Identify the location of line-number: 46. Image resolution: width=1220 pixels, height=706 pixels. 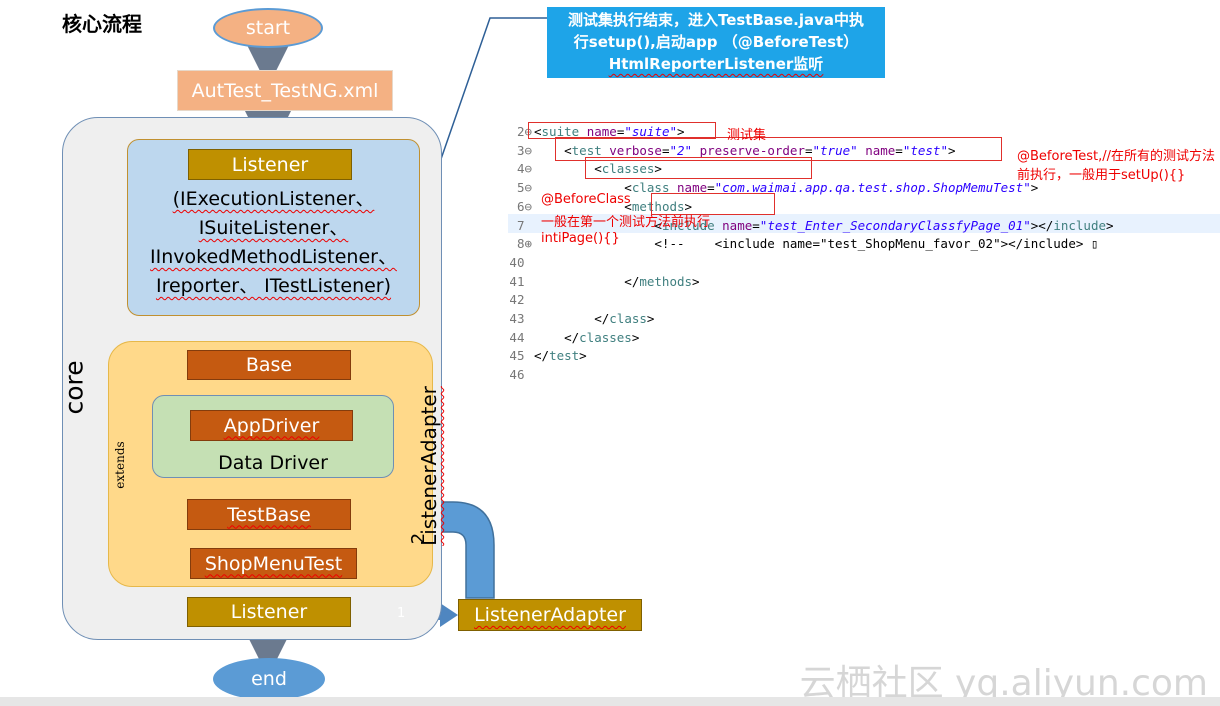
(520, 375).